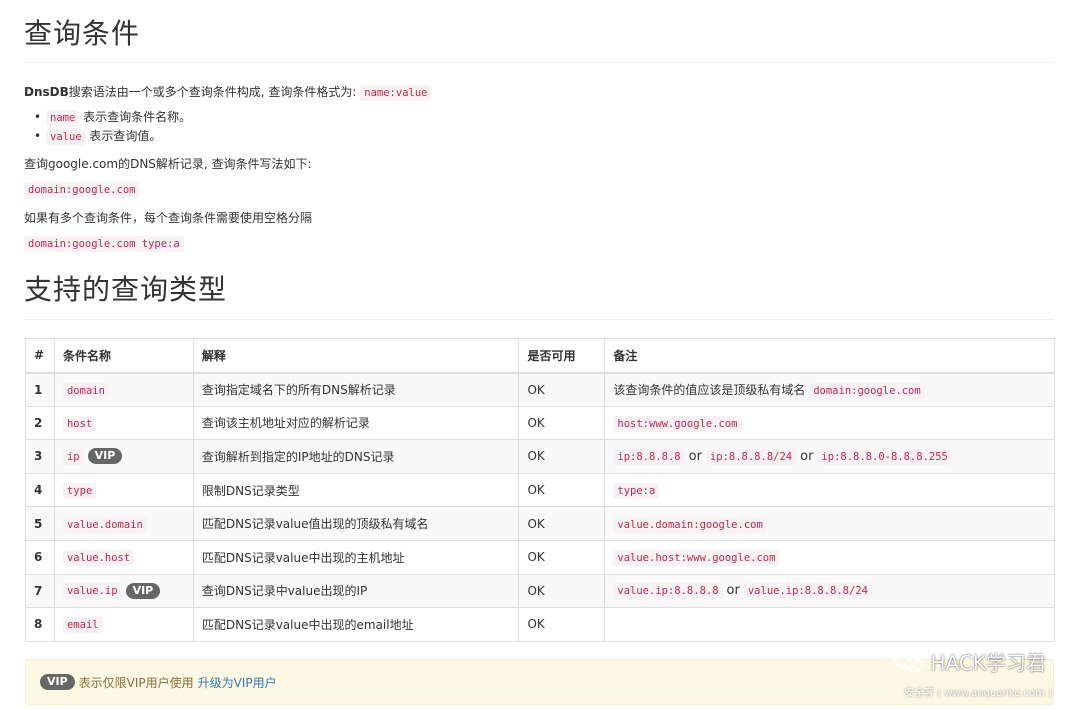 The height and width of the screenshot is (709, 1080). I want to click on example2-text: 如果有多个查询条件，每个查询条件需要使用空格分隔, so click(168, 218).